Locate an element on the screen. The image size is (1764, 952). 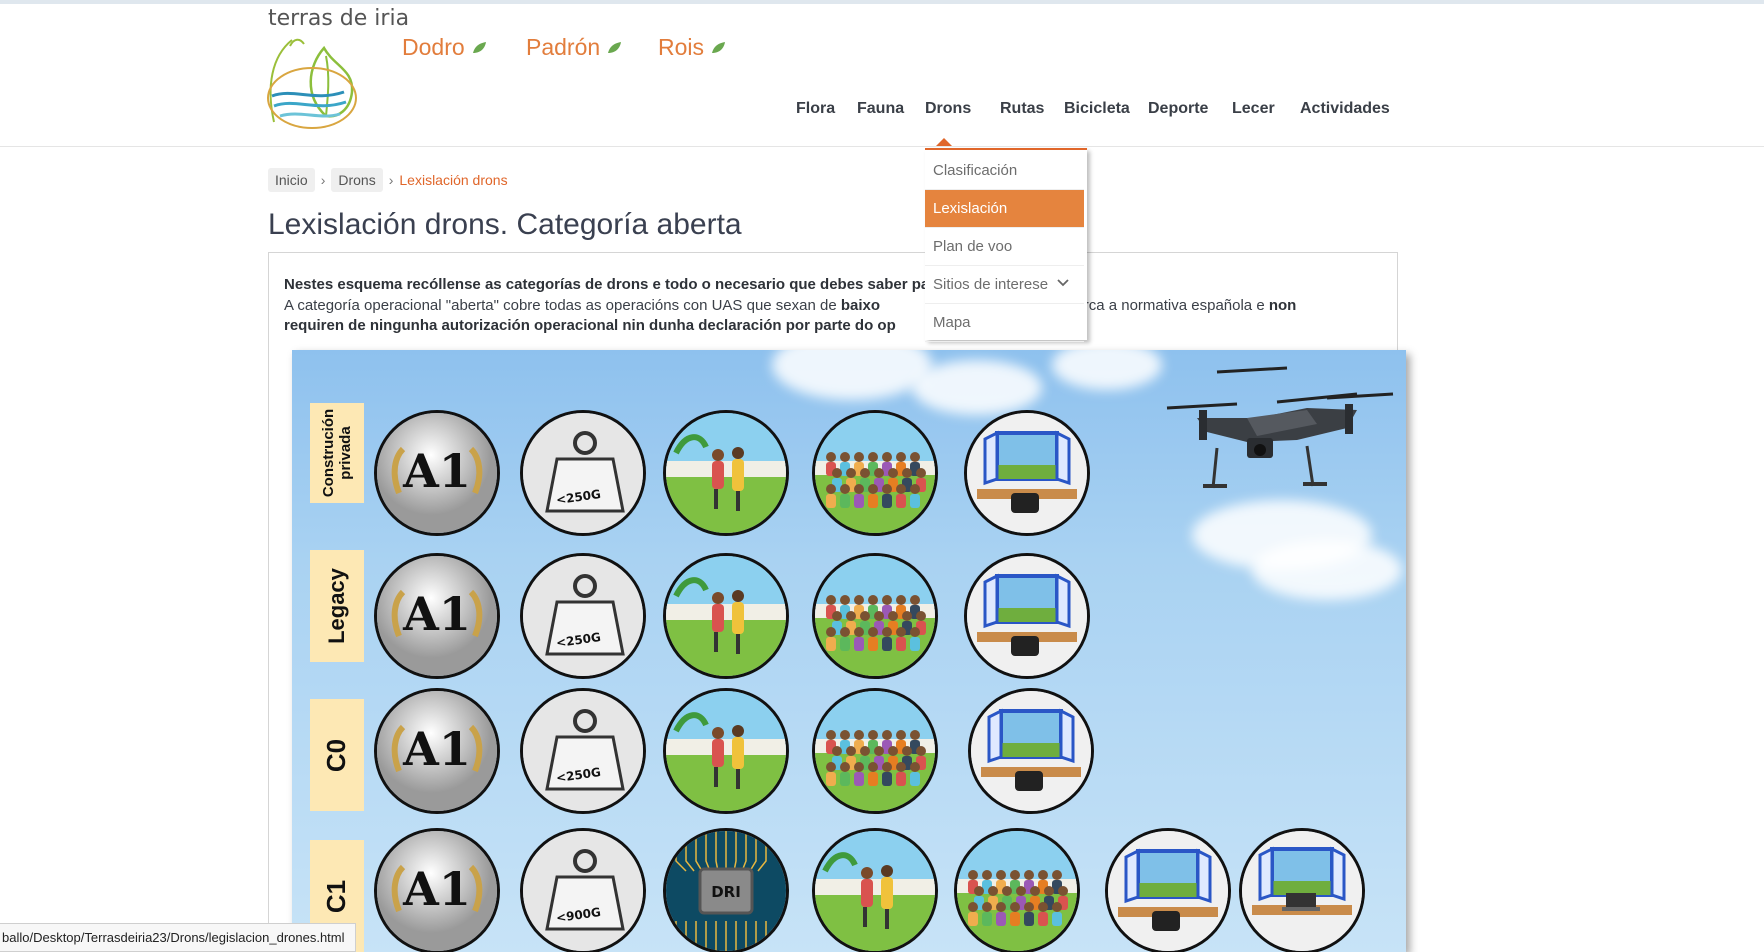
row-label-legacy: Legacy is located at coordinates (337, 606).